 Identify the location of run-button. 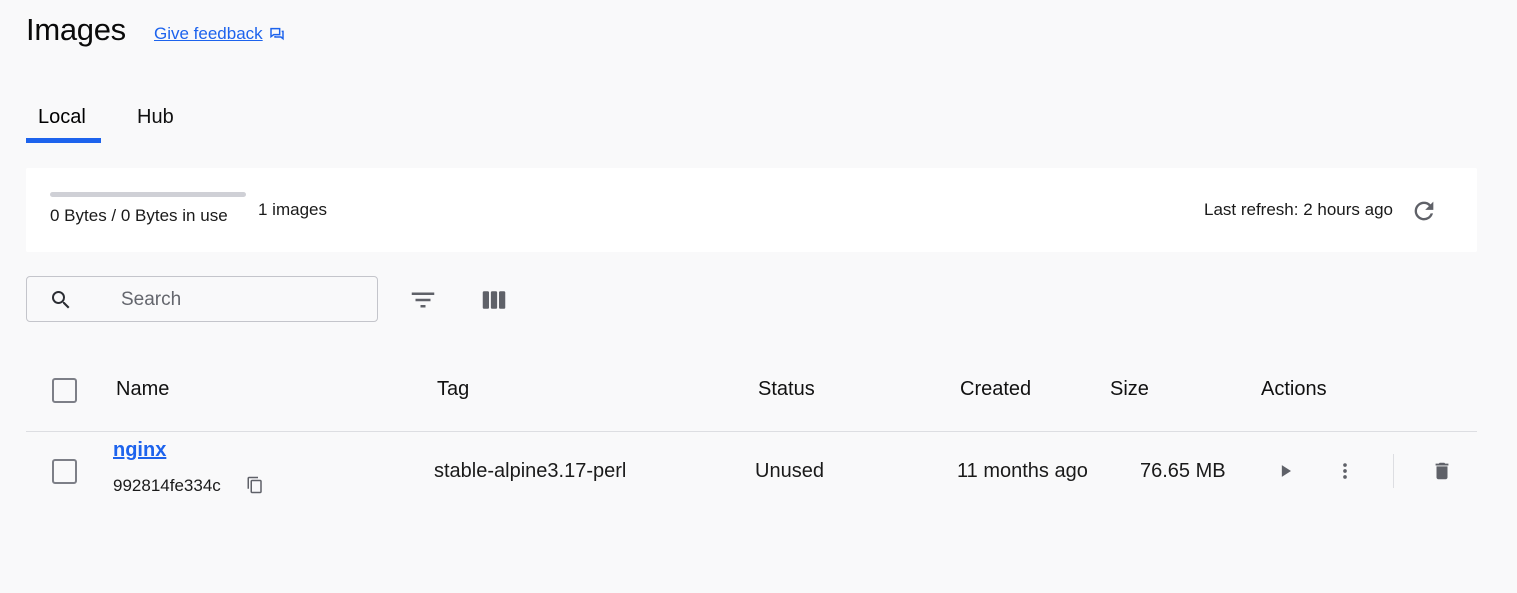
(1286, 471).